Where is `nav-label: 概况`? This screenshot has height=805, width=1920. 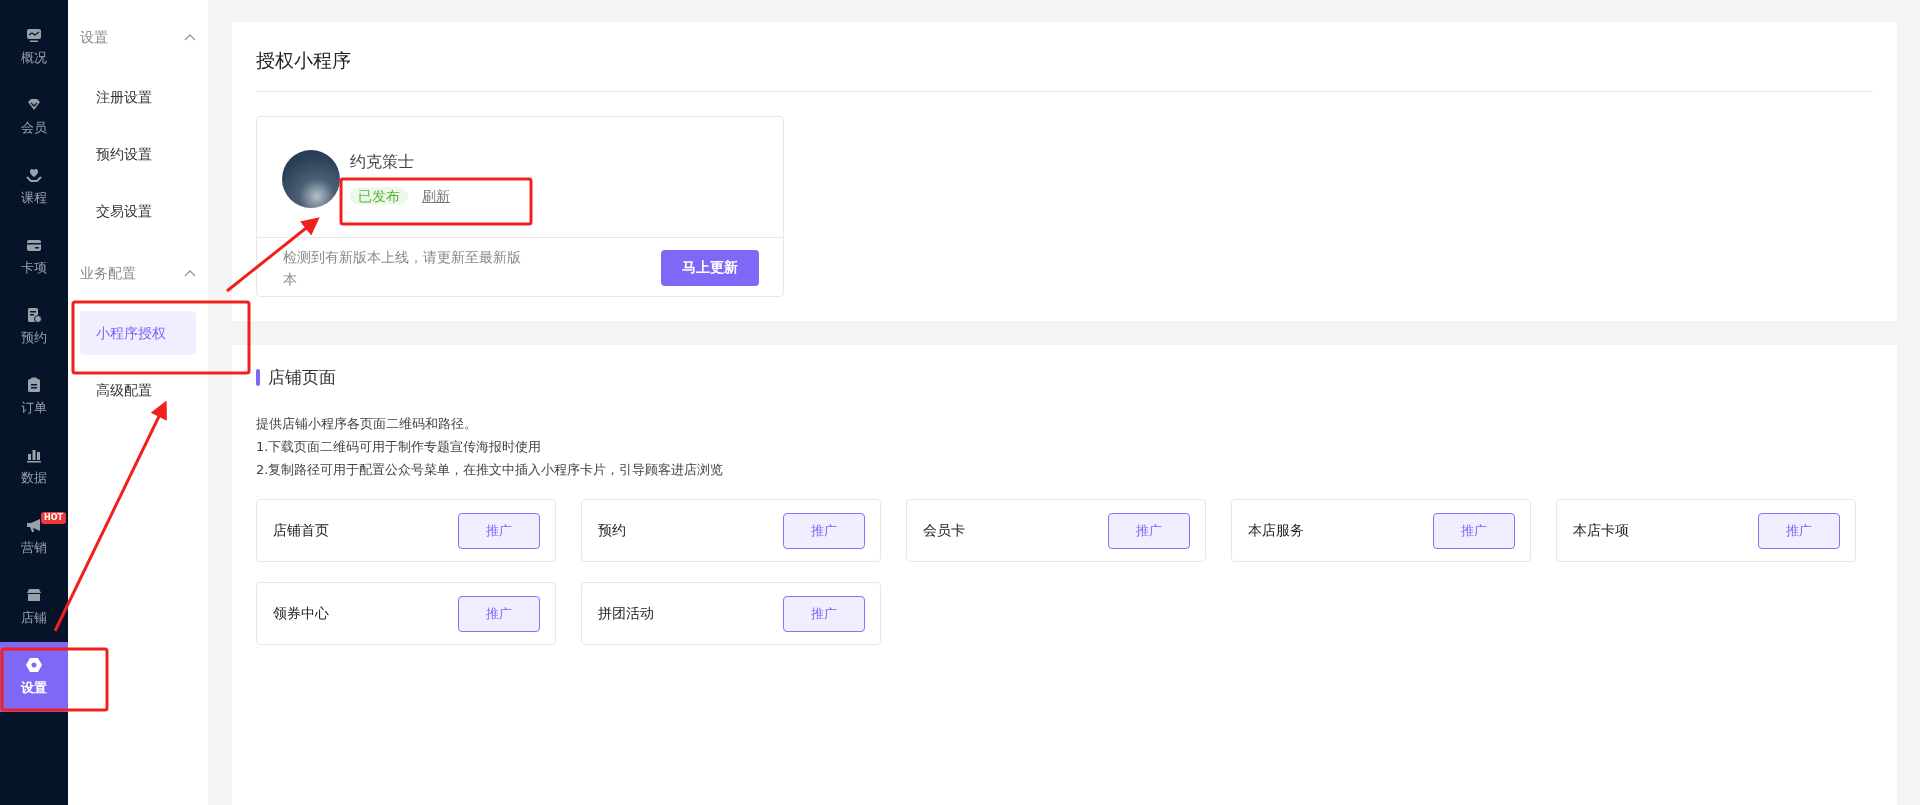 nav-label: 概况 is located at coordinates (34, 58).